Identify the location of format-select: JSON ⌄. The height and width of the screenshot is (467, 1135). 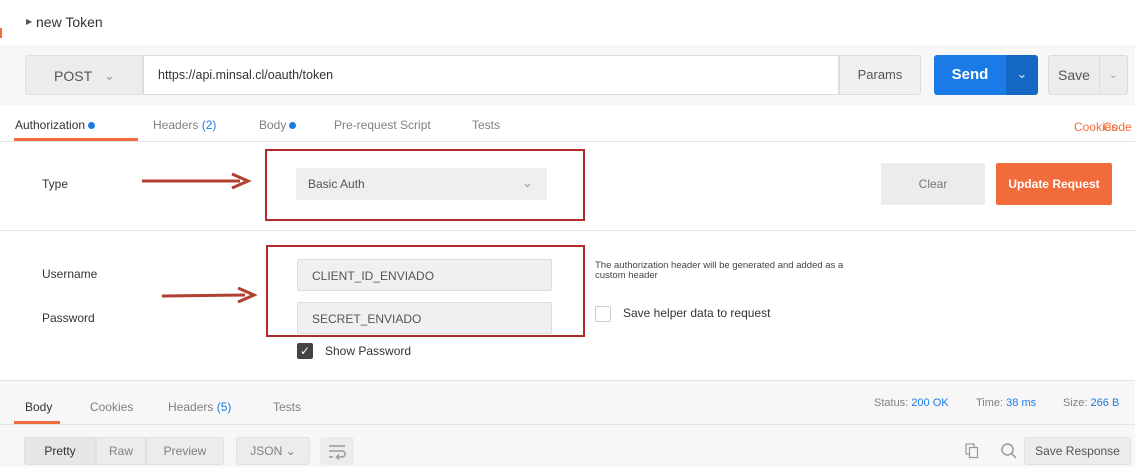
(273, 451).